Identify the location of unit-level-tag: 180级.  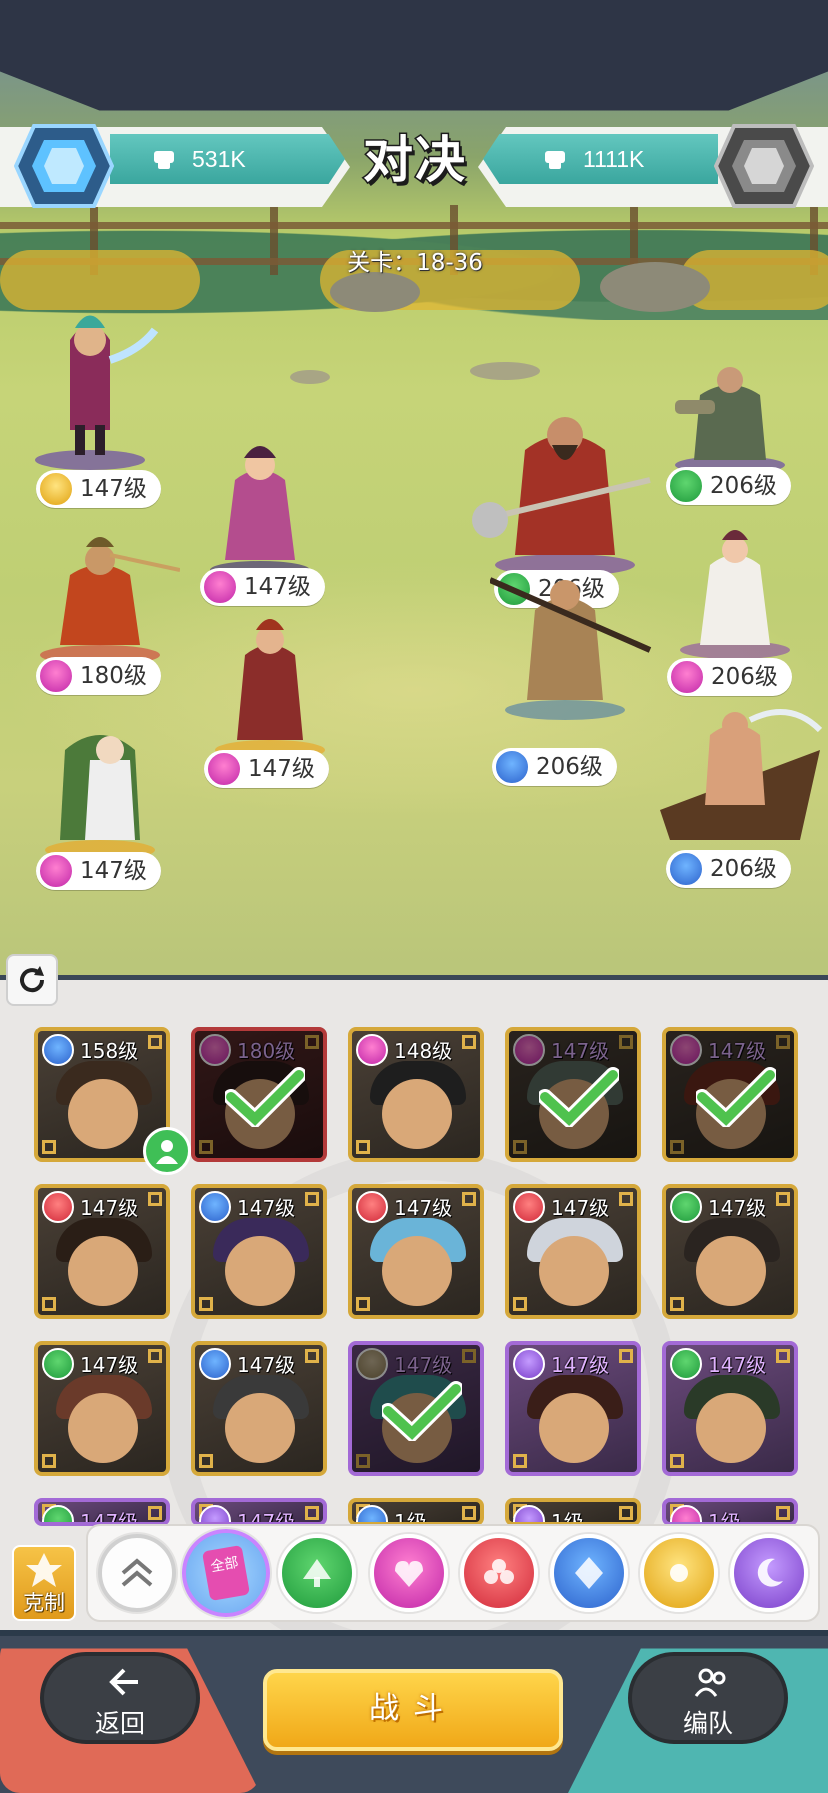
(98, 676).